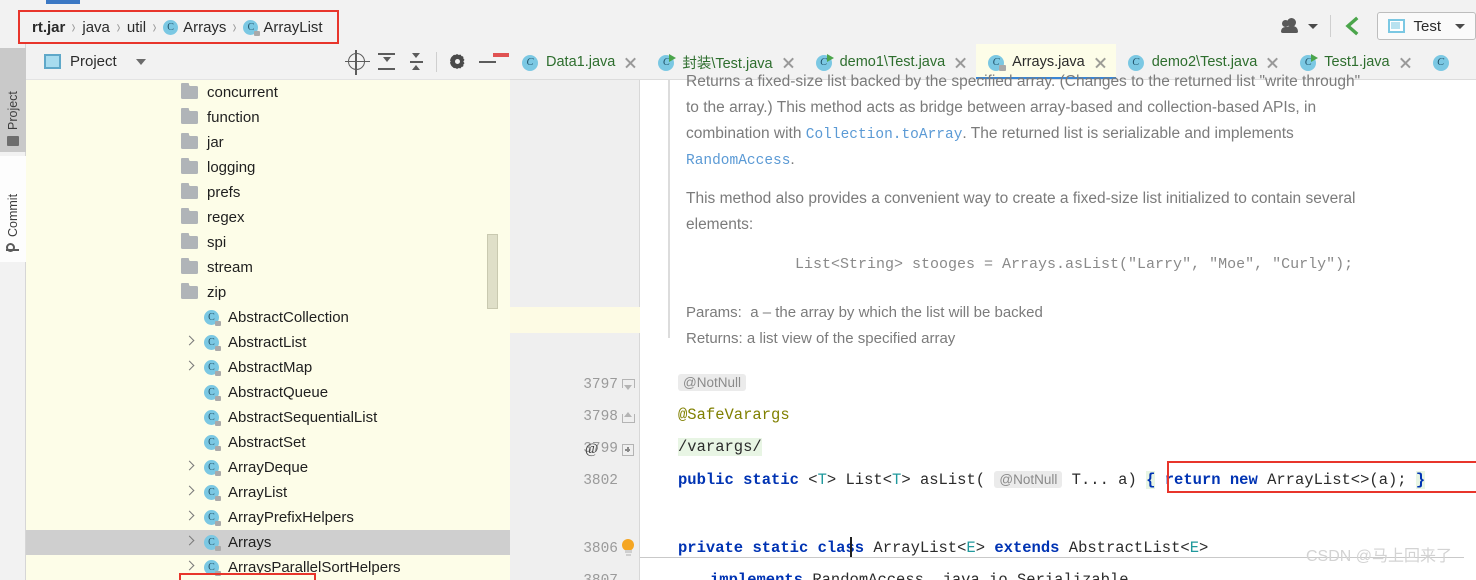  What do you see at coordinates (822, 480) in the screenshot?
I see `generic-t: T` at bounding box center [822, 480].